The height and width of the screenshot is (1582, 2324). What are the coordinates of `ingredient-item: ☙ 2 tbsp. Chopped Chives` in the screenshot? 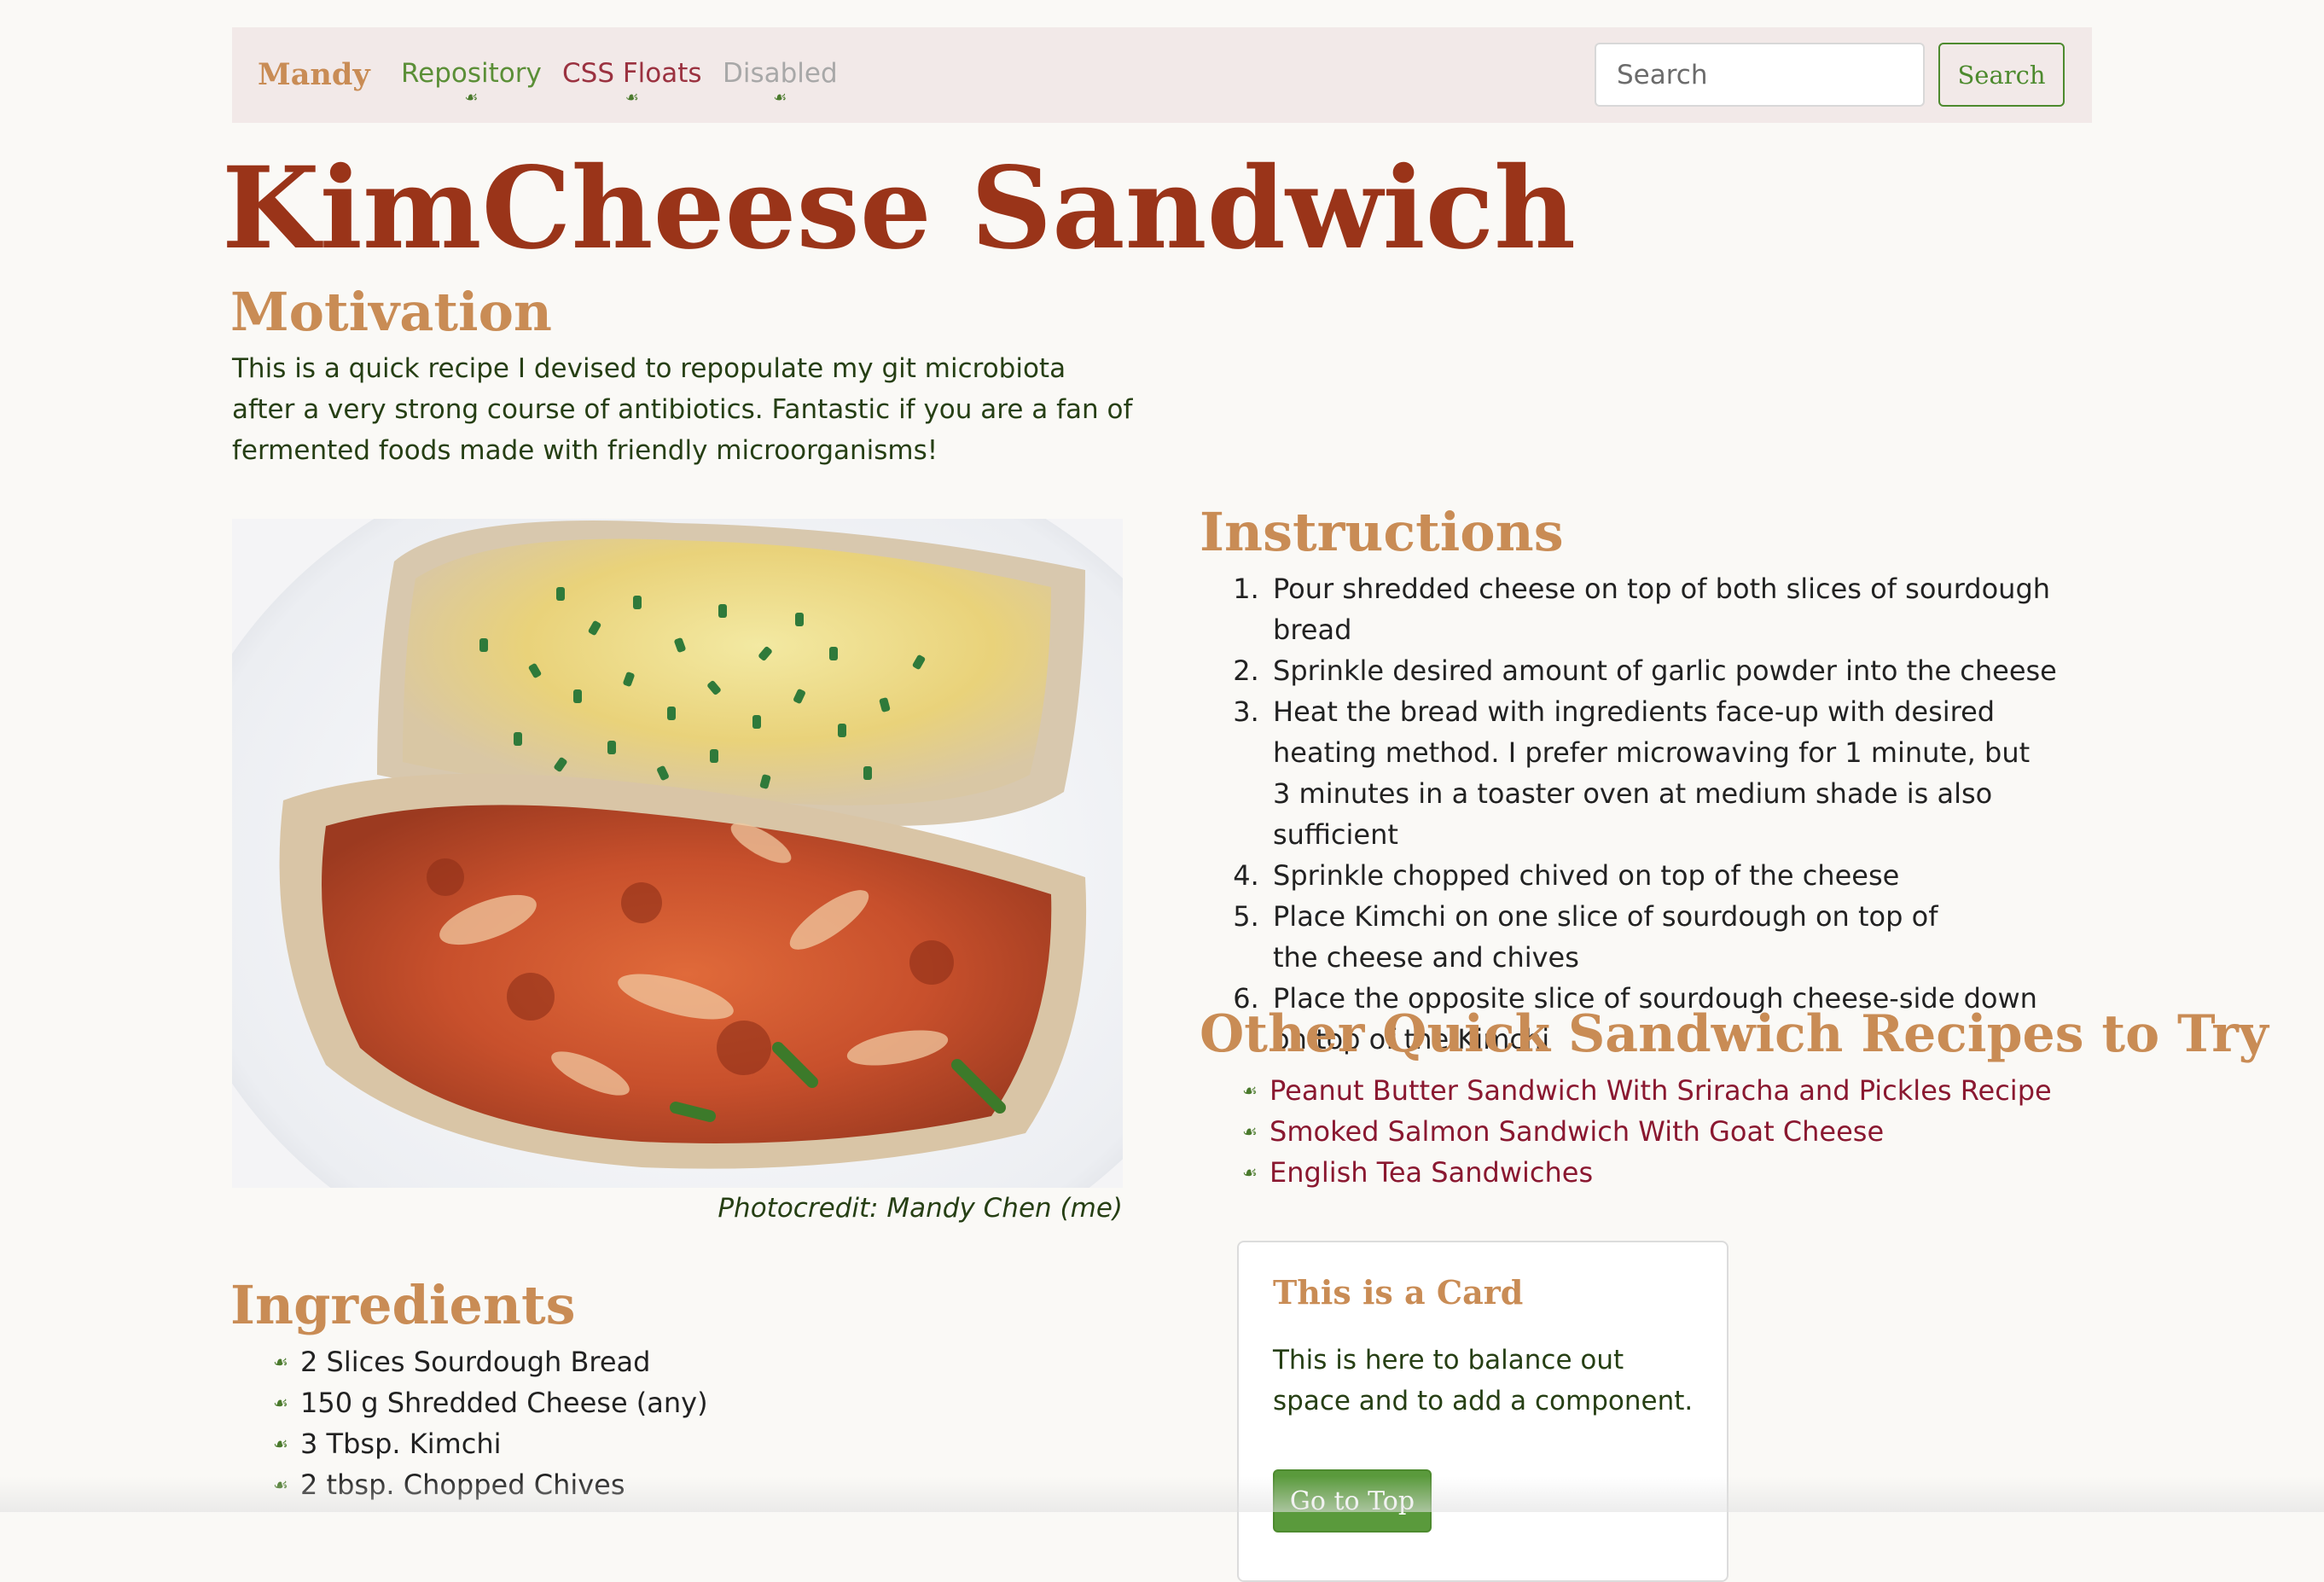 It's located at (491, 1485).